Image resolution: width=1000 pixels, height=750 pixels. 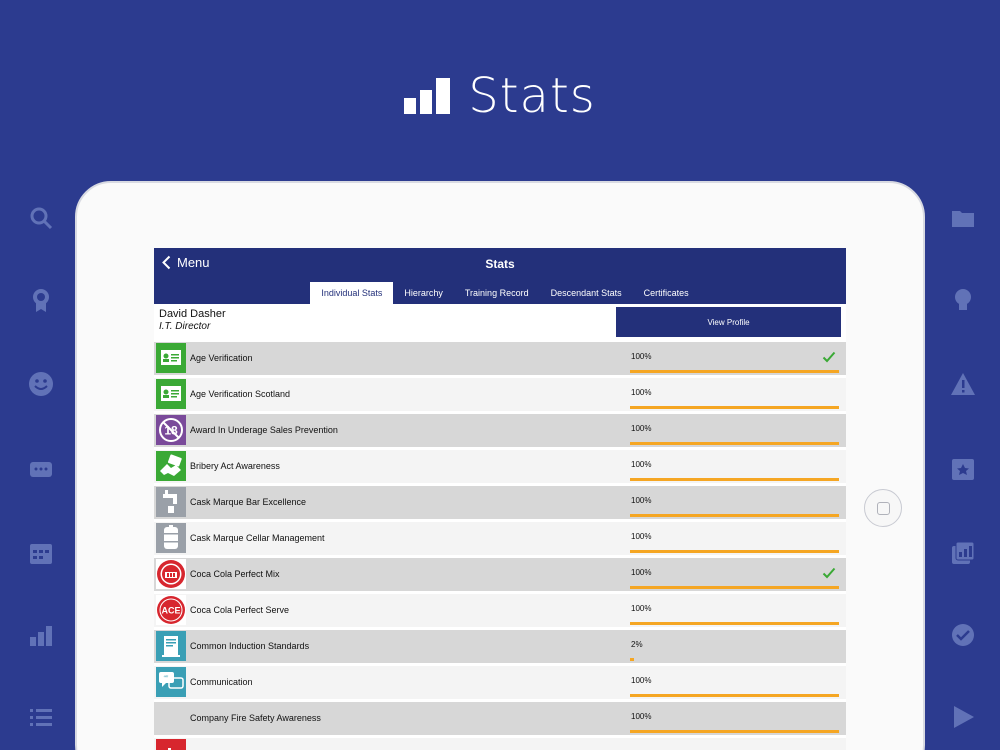 What do you see at coordinates (500, 610) in the screenshot?
I see `course-row: ACE Coca Cola Perfect Serve 100%` at bounding box center [500, 610].